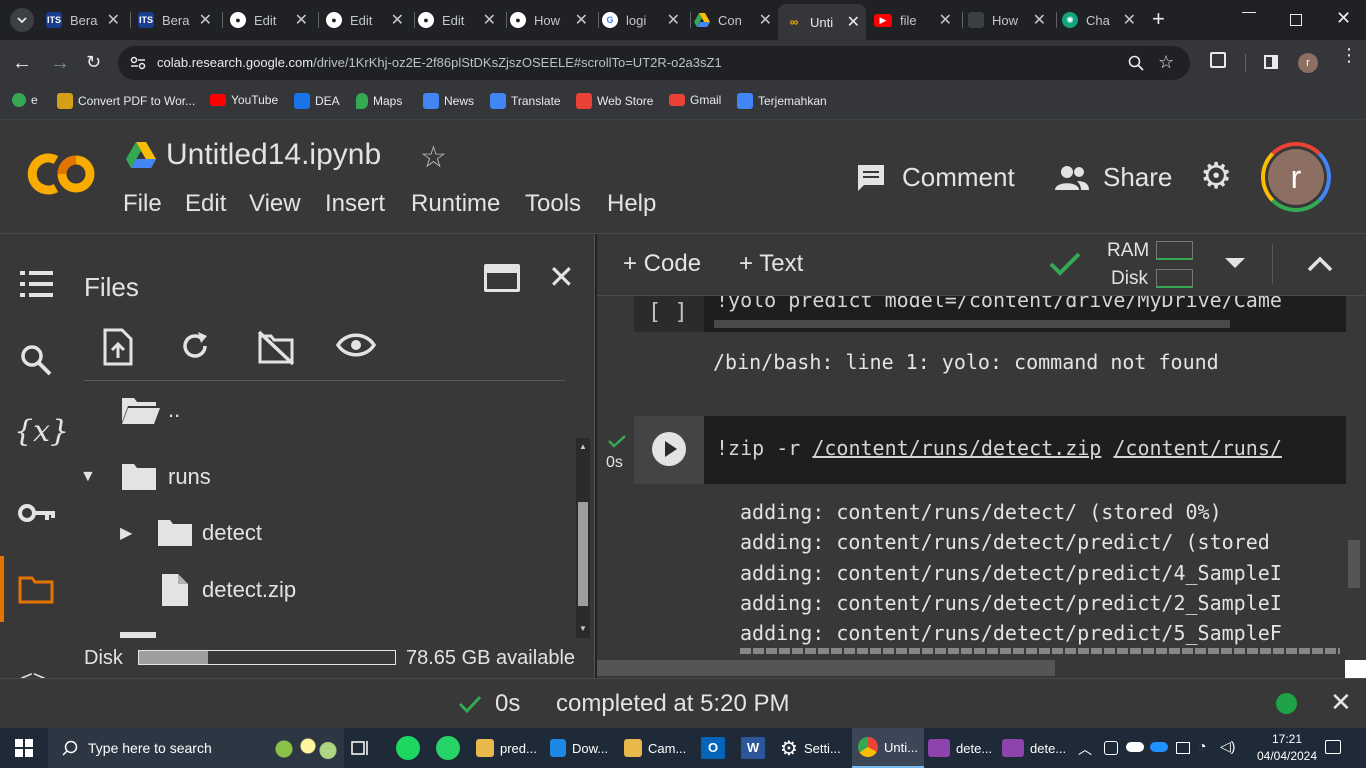 This screenshot has height=768, width=1366. What do you see at coordinates (1287, 739) in the screenshot?
I see `clock-time: 17:21` at bounding box center [1287, 739].